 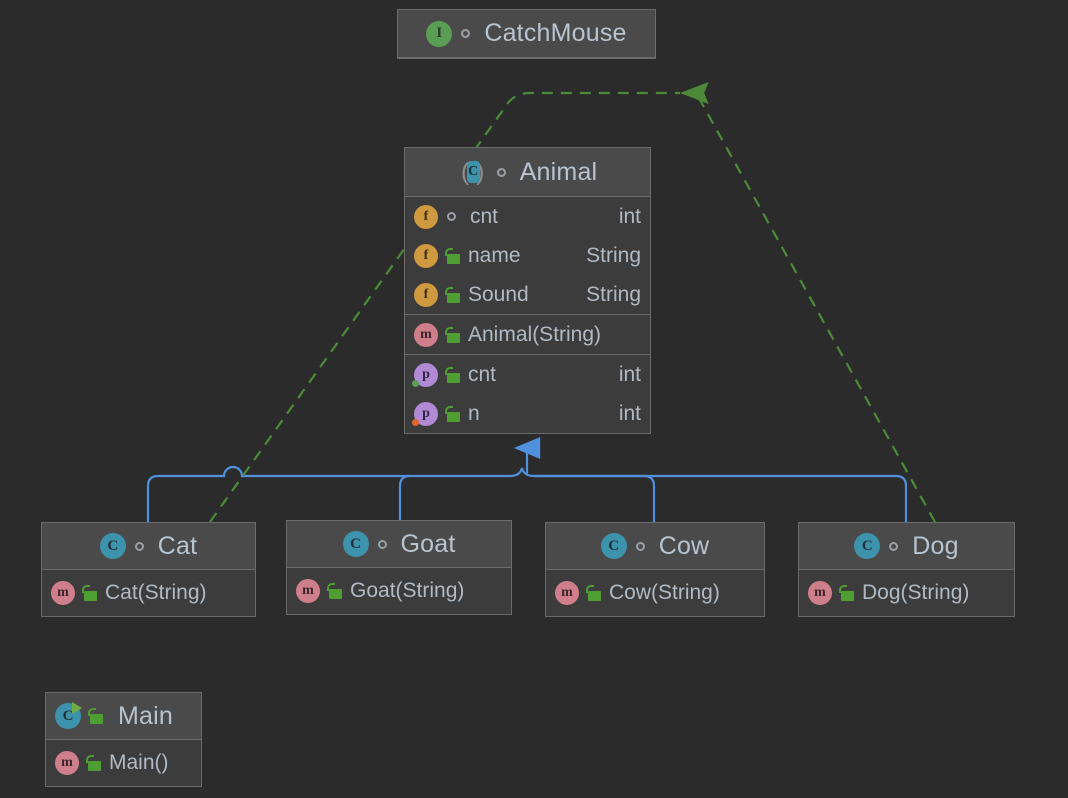 I want to click on class-header-animal: ( ) C Animal, so click(x=527, y=172).